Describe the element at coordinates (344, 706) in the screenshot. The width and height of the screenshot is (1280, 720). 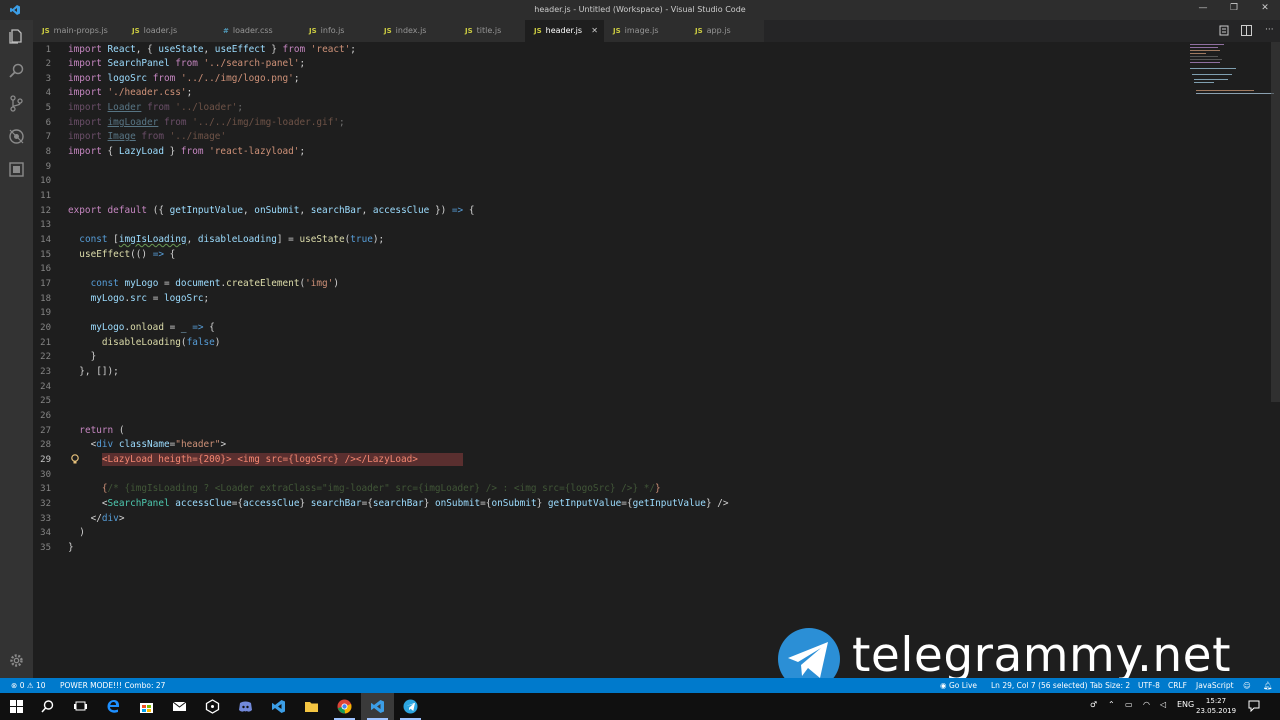
I see `taskbar-app-chrome` at that location.